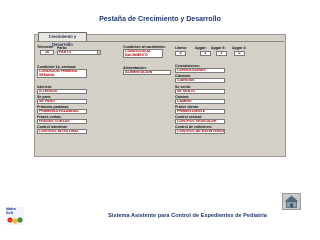  Describe the element at coordinates (15, 211) in the screenshot. I see `logo-text: Mafra Soft` at that location.